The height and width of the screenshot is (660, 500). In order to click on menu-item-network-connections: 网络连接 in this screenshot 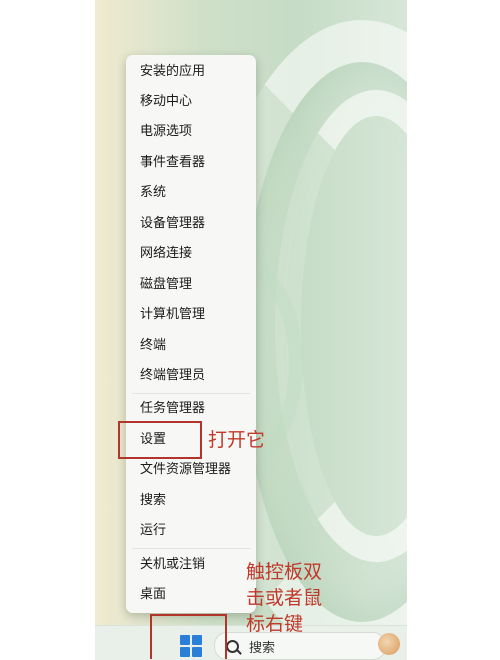, I will do `click(191, 254)`.